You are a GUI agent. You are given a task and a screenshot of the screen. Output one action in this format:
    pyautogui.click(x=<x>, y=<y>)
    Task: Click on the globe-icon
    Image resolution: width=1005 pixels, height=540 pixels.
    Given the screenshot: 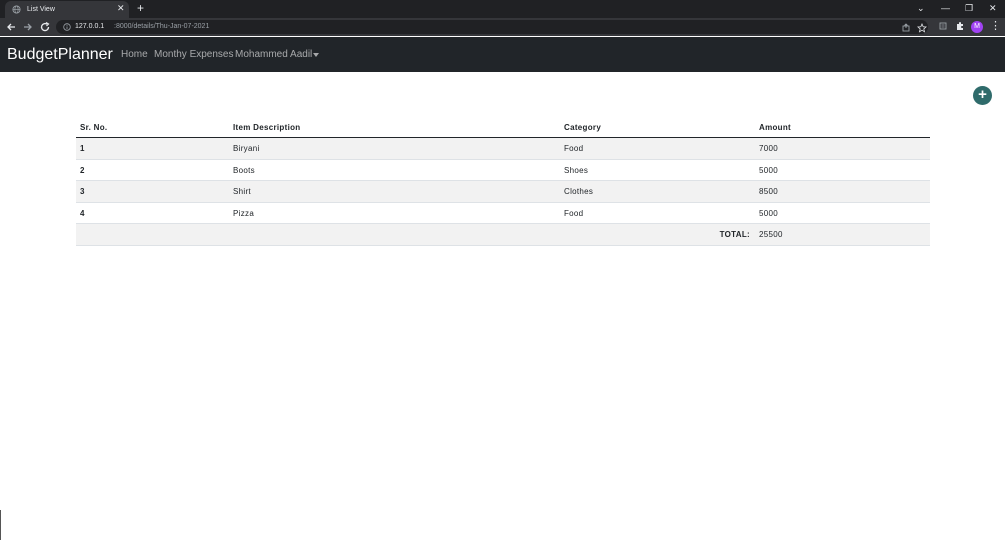 What is the action you would take?
    pyautogui.click(x=16, y=9)
    